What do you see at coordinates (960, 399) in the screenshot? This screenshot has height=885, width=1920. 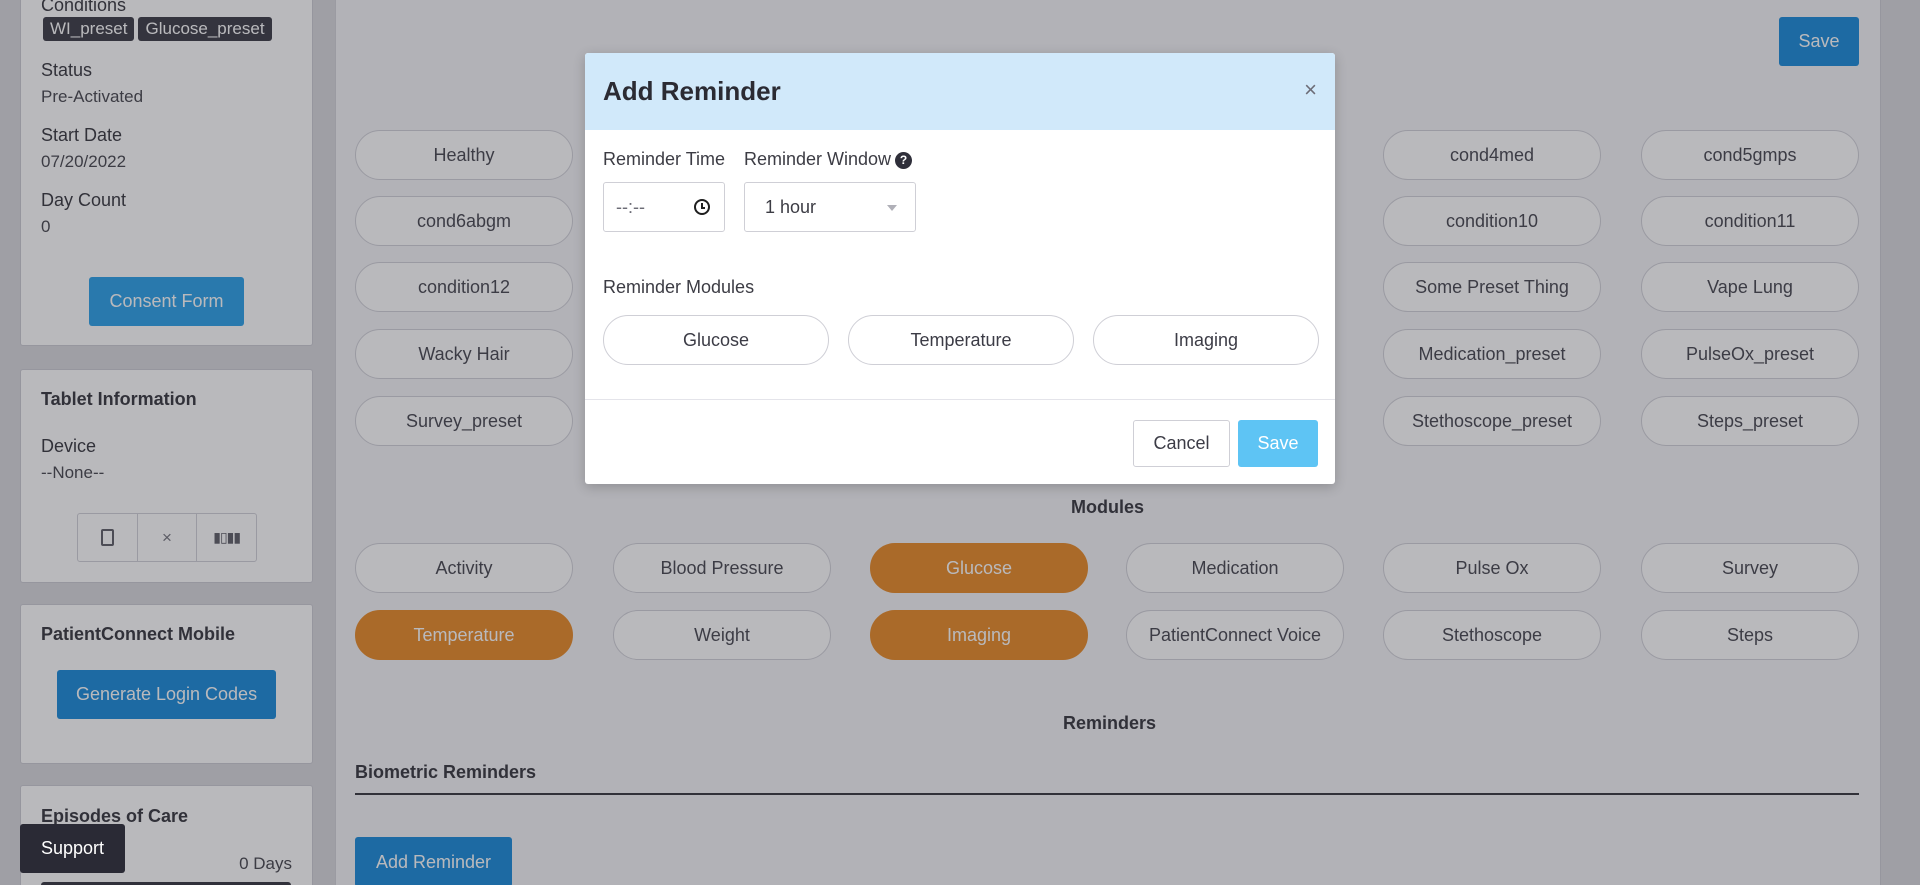 I see `modal-footer-divider` at bounding box center [960, 399].